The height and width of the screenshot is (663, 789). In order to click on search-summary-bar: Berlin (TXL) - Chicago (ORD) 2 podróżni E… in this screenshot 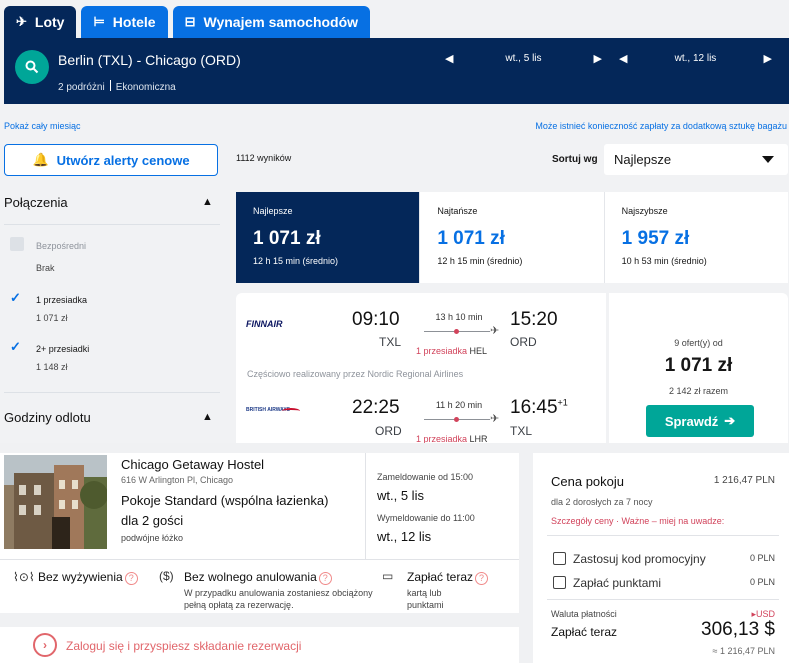, I will do `click(396, 71)`.